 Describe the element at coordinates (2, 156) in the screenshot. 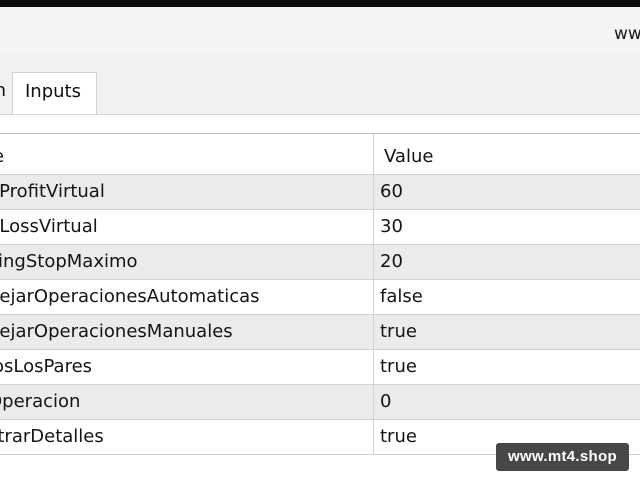

I see `column-header-variable: le` at that location.